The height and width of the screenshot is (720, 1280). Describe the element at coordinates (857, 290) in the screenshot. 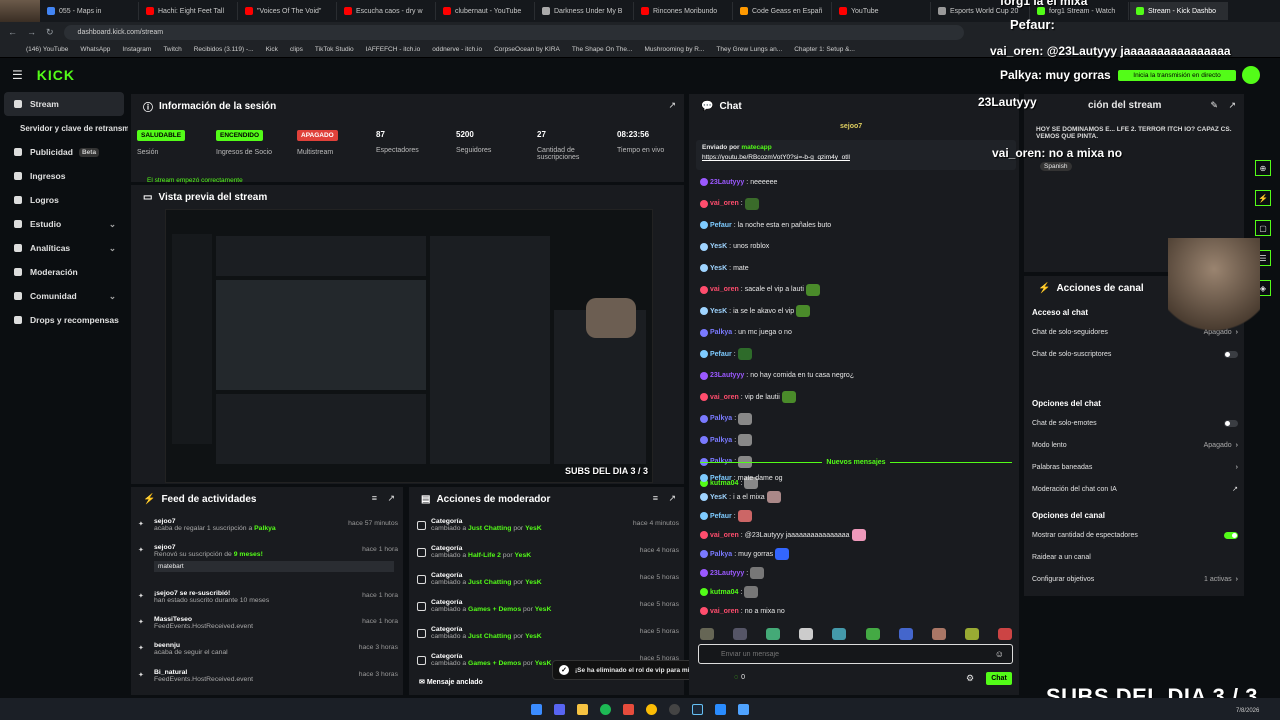

I see `chat-message: vai_oren: sacale el vip a lauti` at that location.